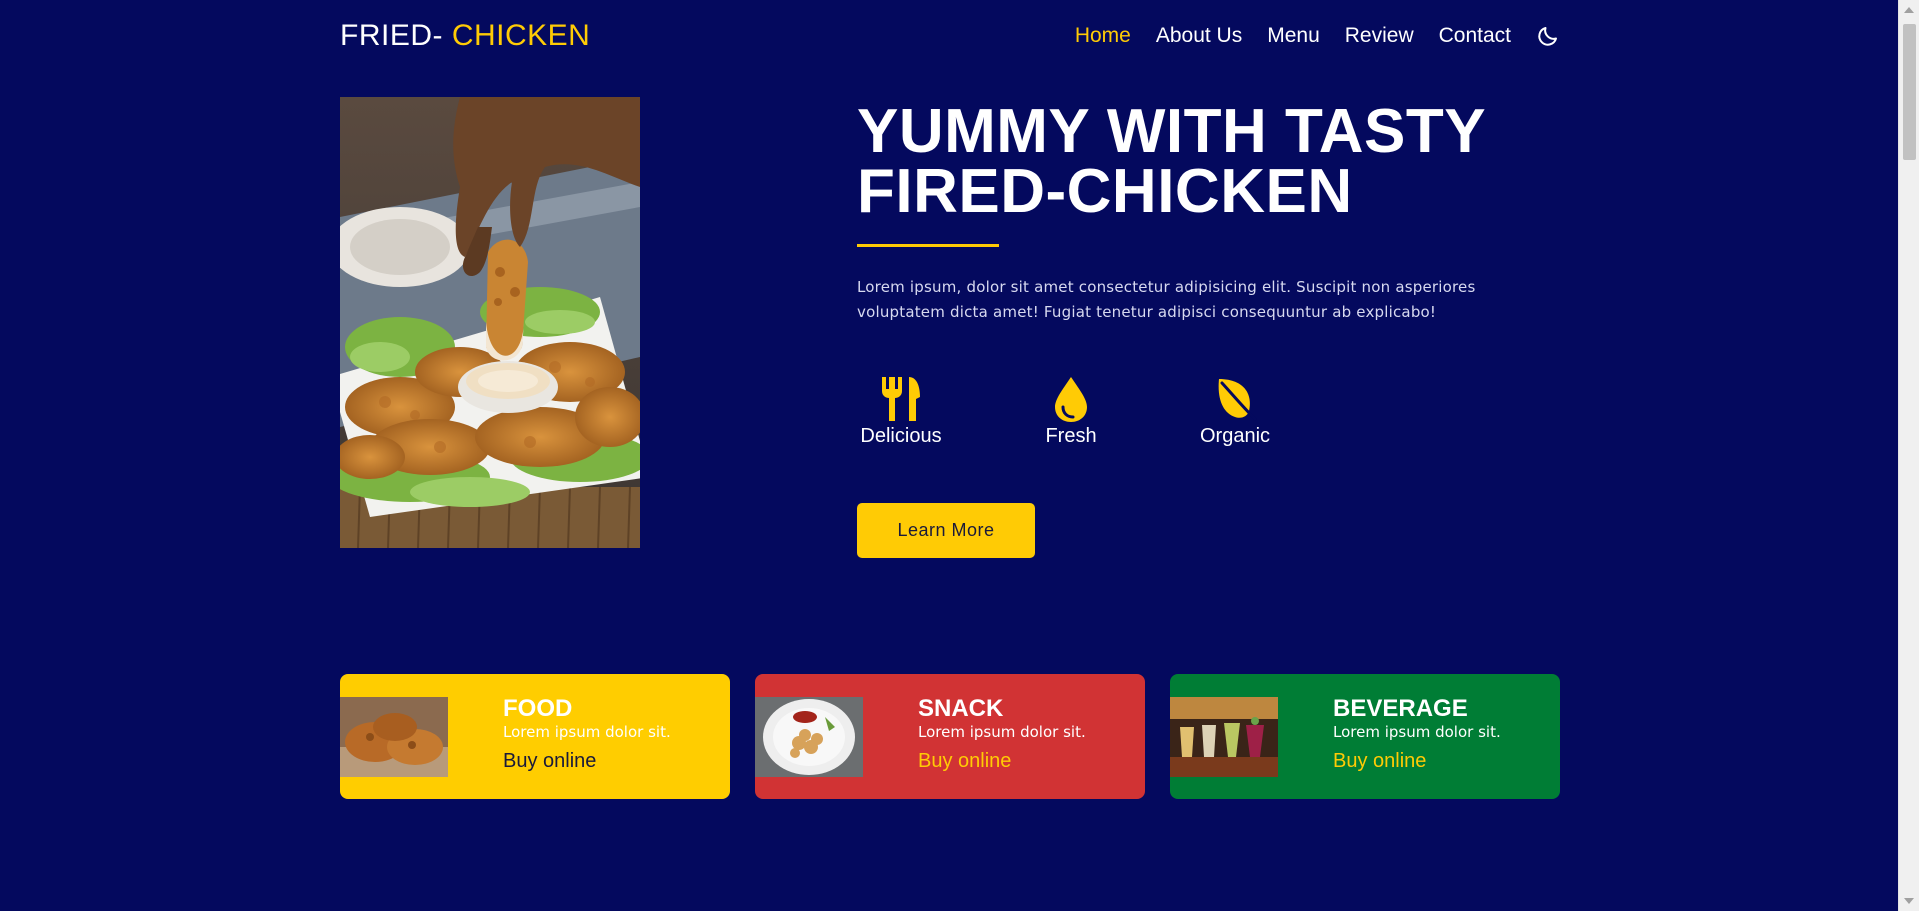 This screenshot has height=911, width=1919. I want to click on leaf-icon, so click(1235, 399).